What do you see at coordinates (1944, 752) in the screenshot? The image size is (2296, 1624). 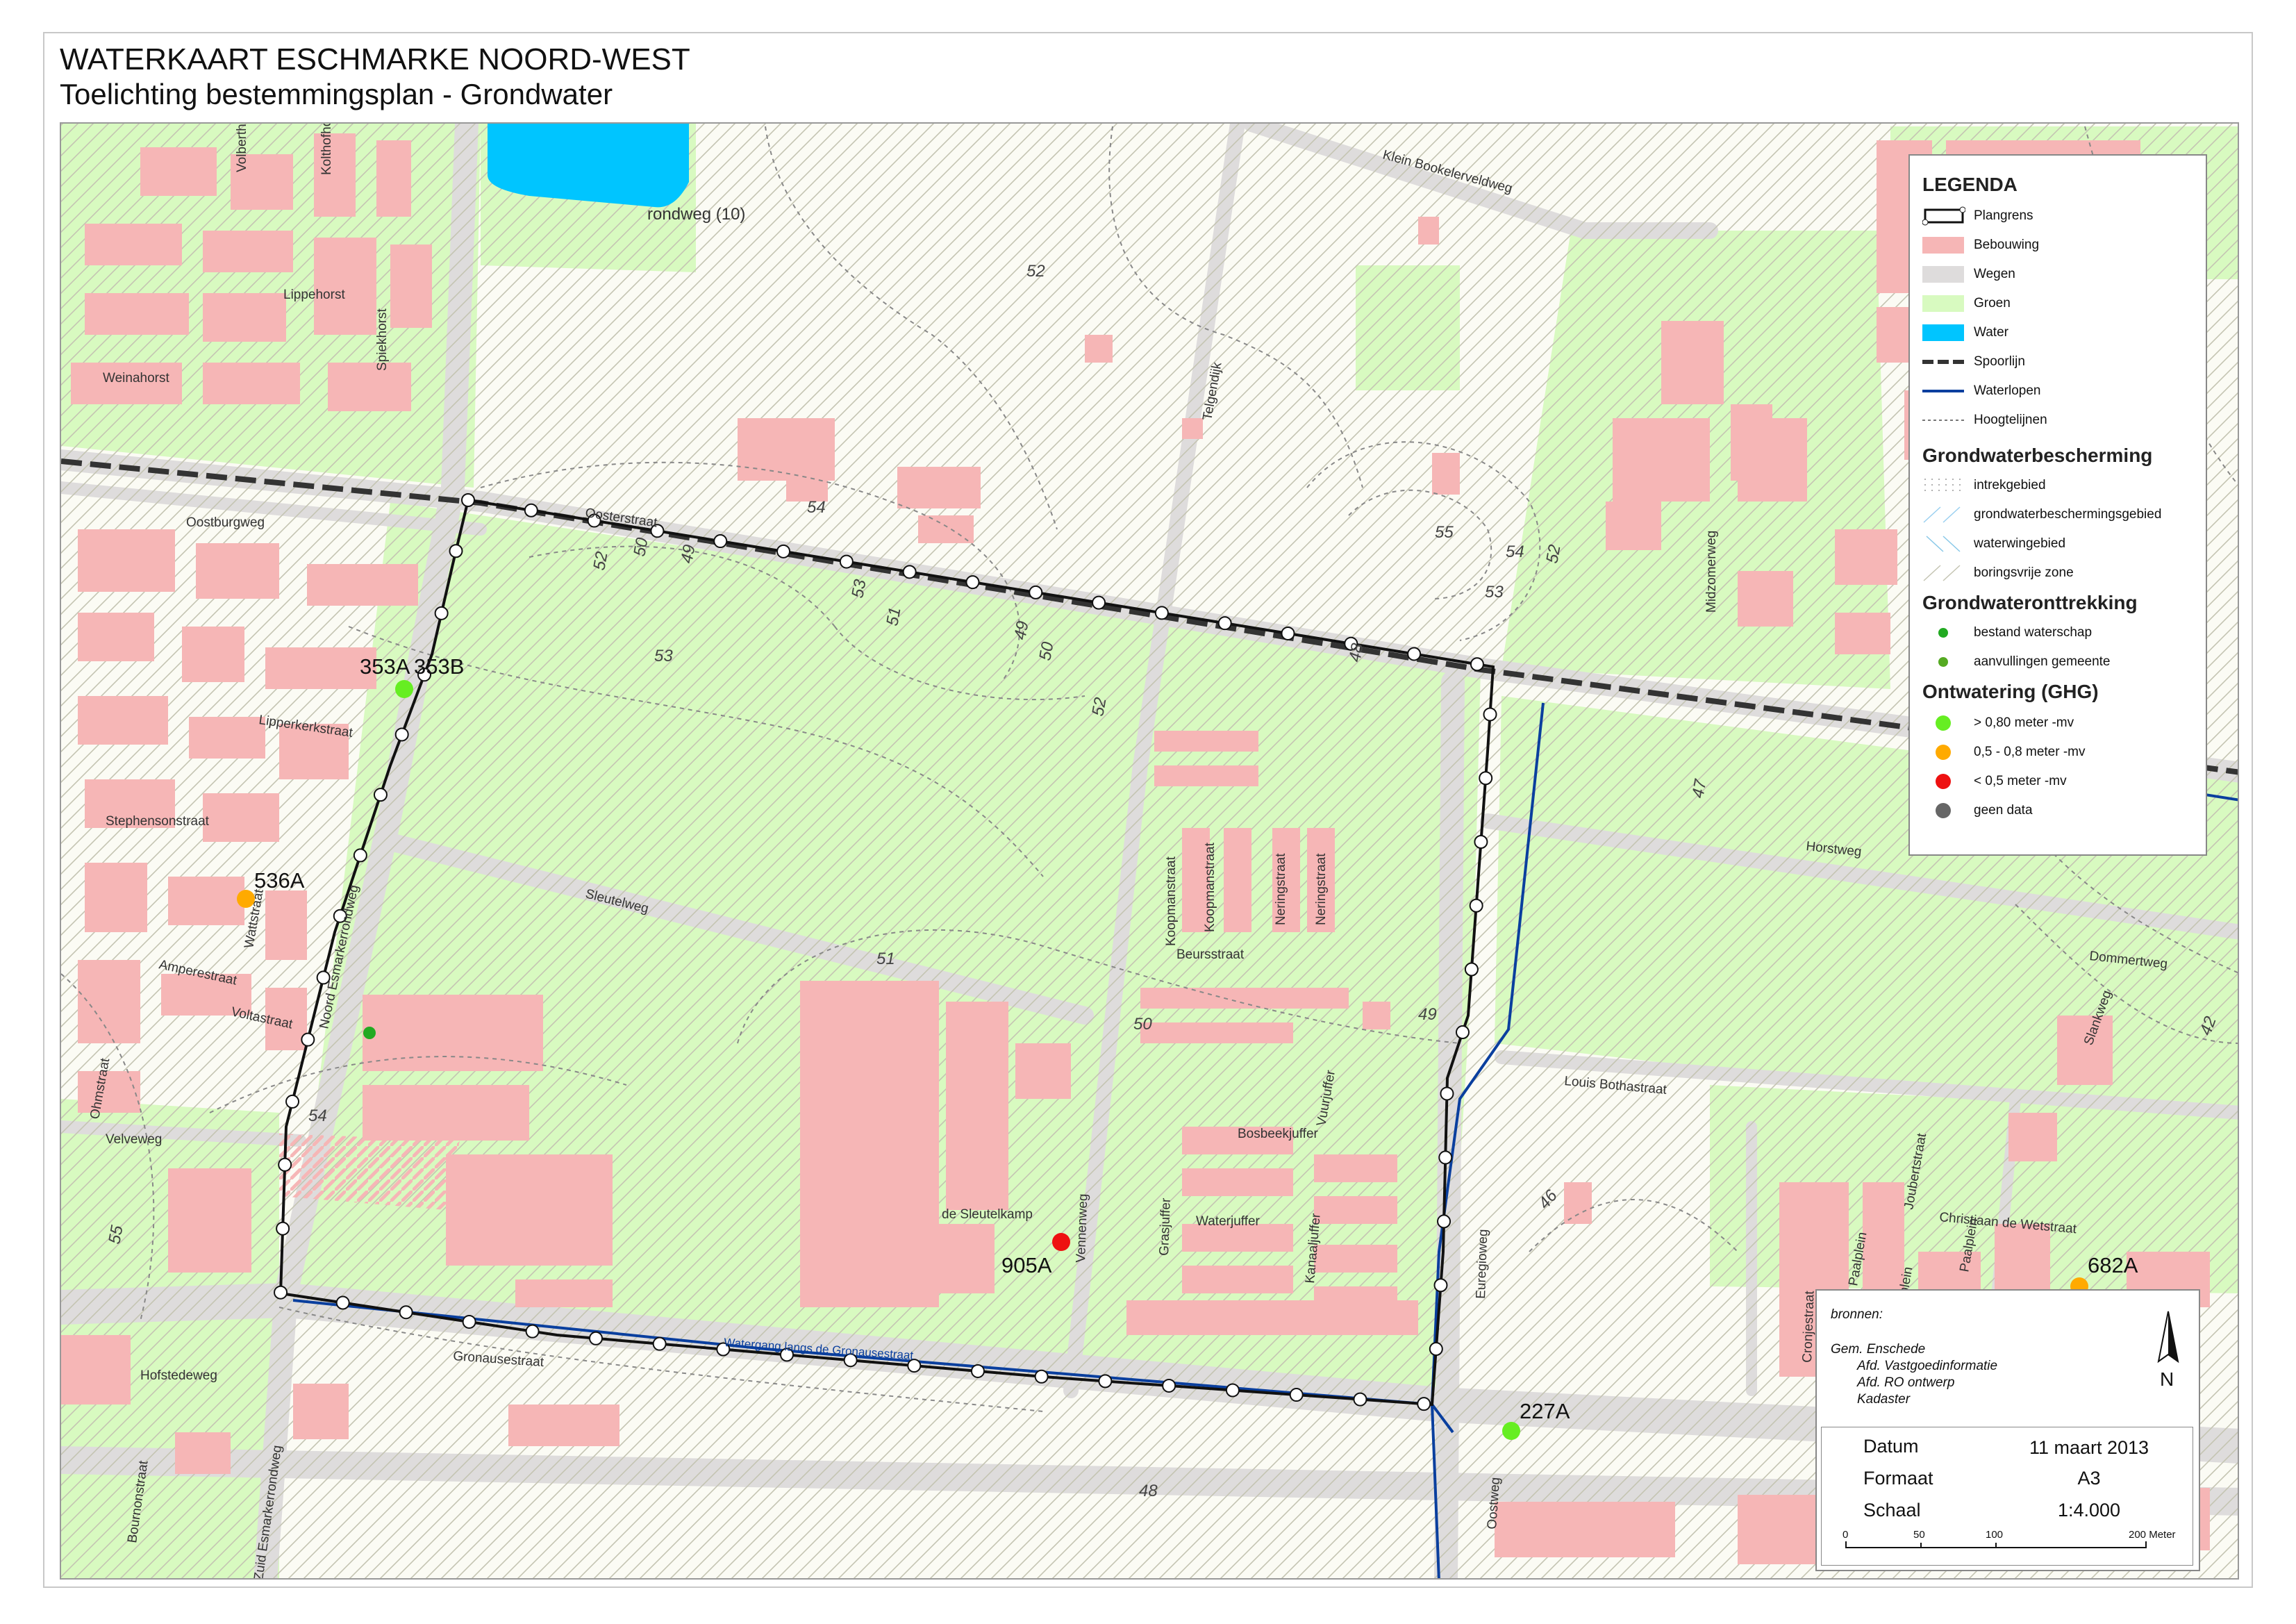 I see `well-orange-icon` at bounding box center [1944, 752].